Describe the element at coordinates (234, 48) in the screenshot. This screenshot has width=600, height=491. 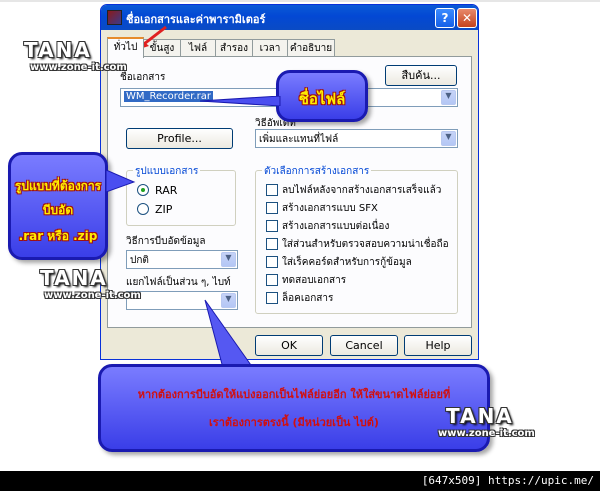
I see `tab-backup: สำรอง` at that location.